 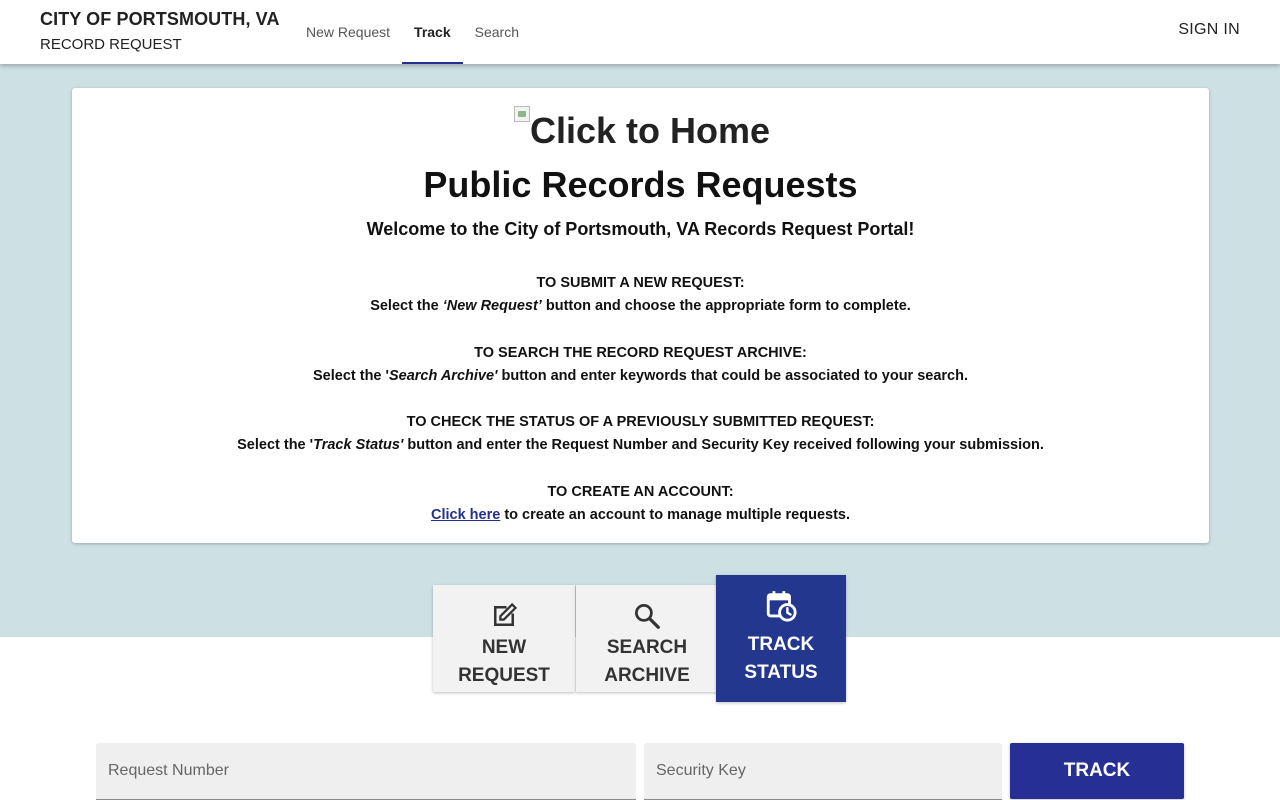 What do you see at coordinates (504, 647) in the screenshot?
I see `tile-label-line-1: NEW` at bounding box center [504, 647].